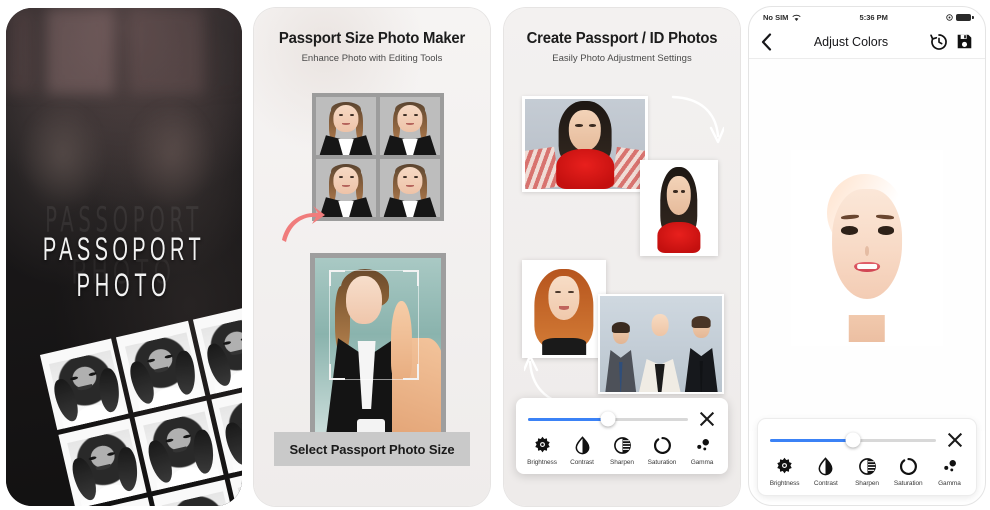 The height and width of the screenshot is (510, 990). What do you see at coordinates (939, 42) in the screenshot?
I see `history-icon` at bounding box center [939, 42].